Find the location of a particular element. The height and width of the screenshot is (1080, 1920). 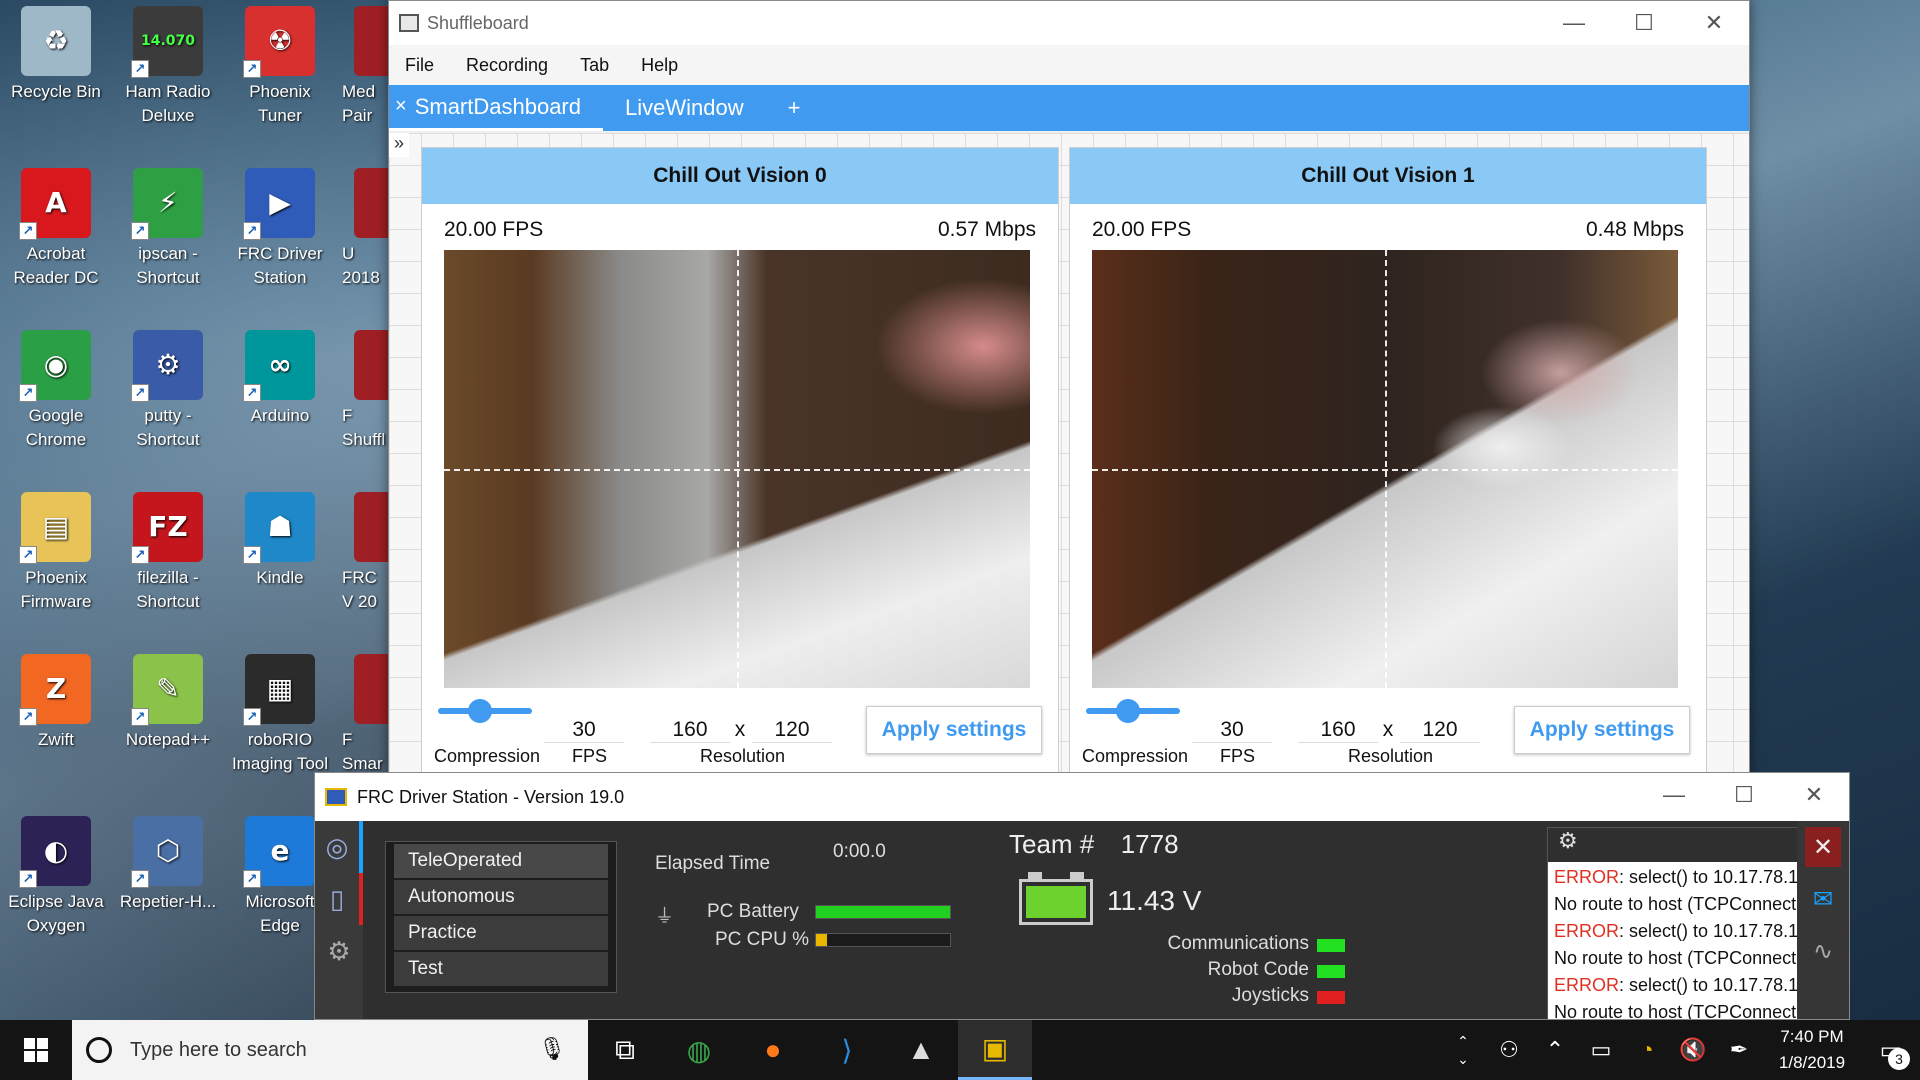

mode-test: Test is located at coordinates (501, 969).